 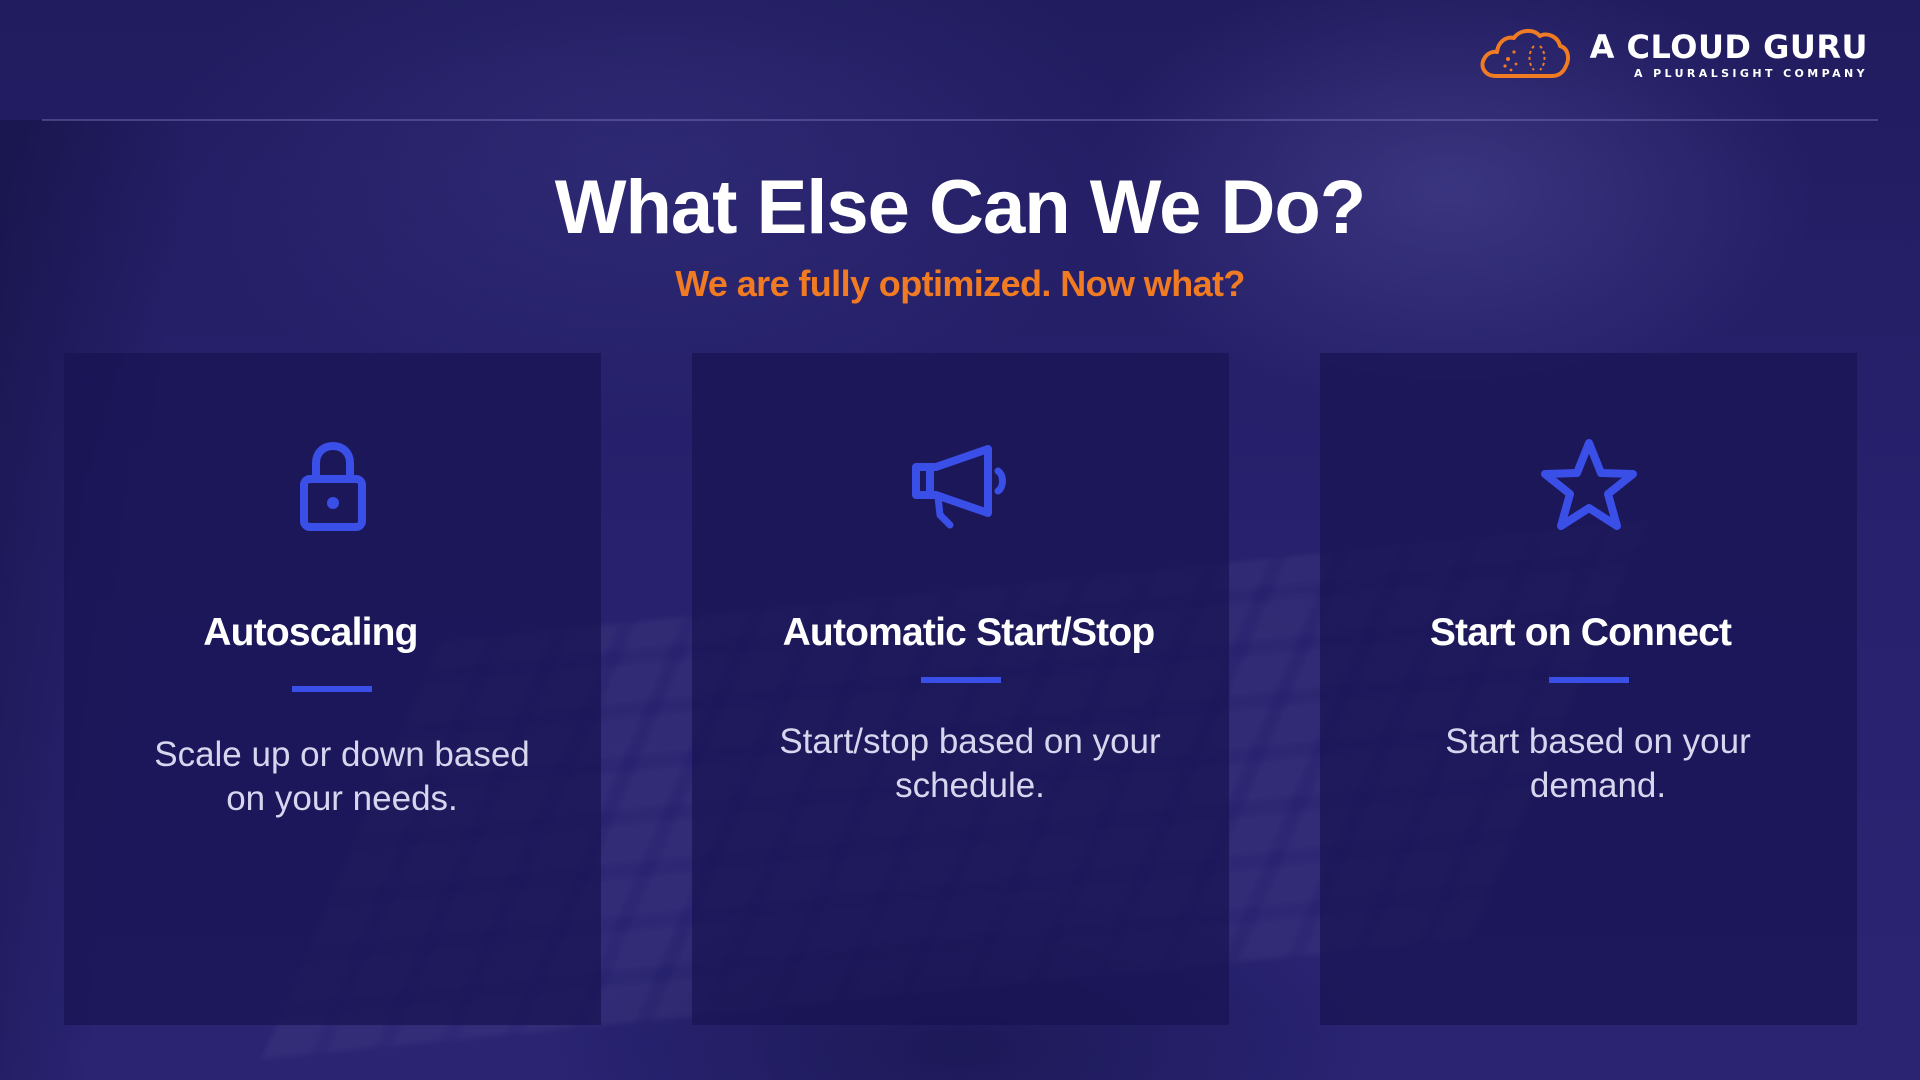 I want to click on card-description: Start/stop based on your schedule., so click(x=970, y=763).